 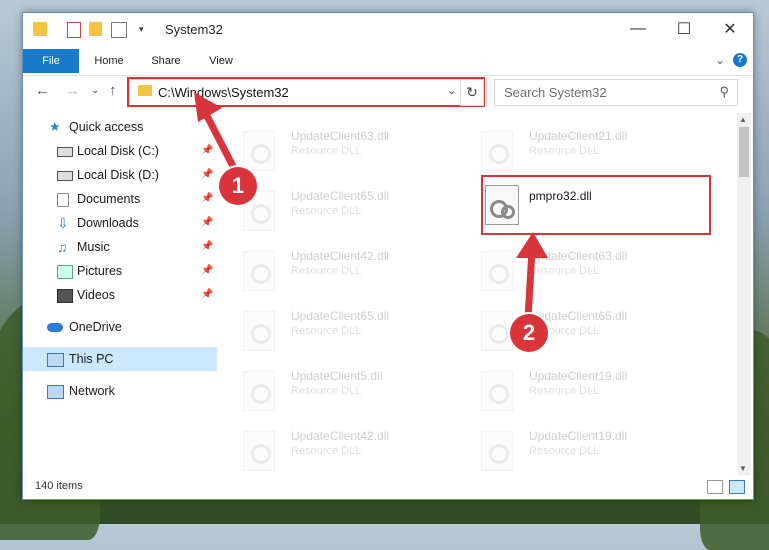 I want to click on up-arrow-icon: ↑, so click(x=113, y=90).